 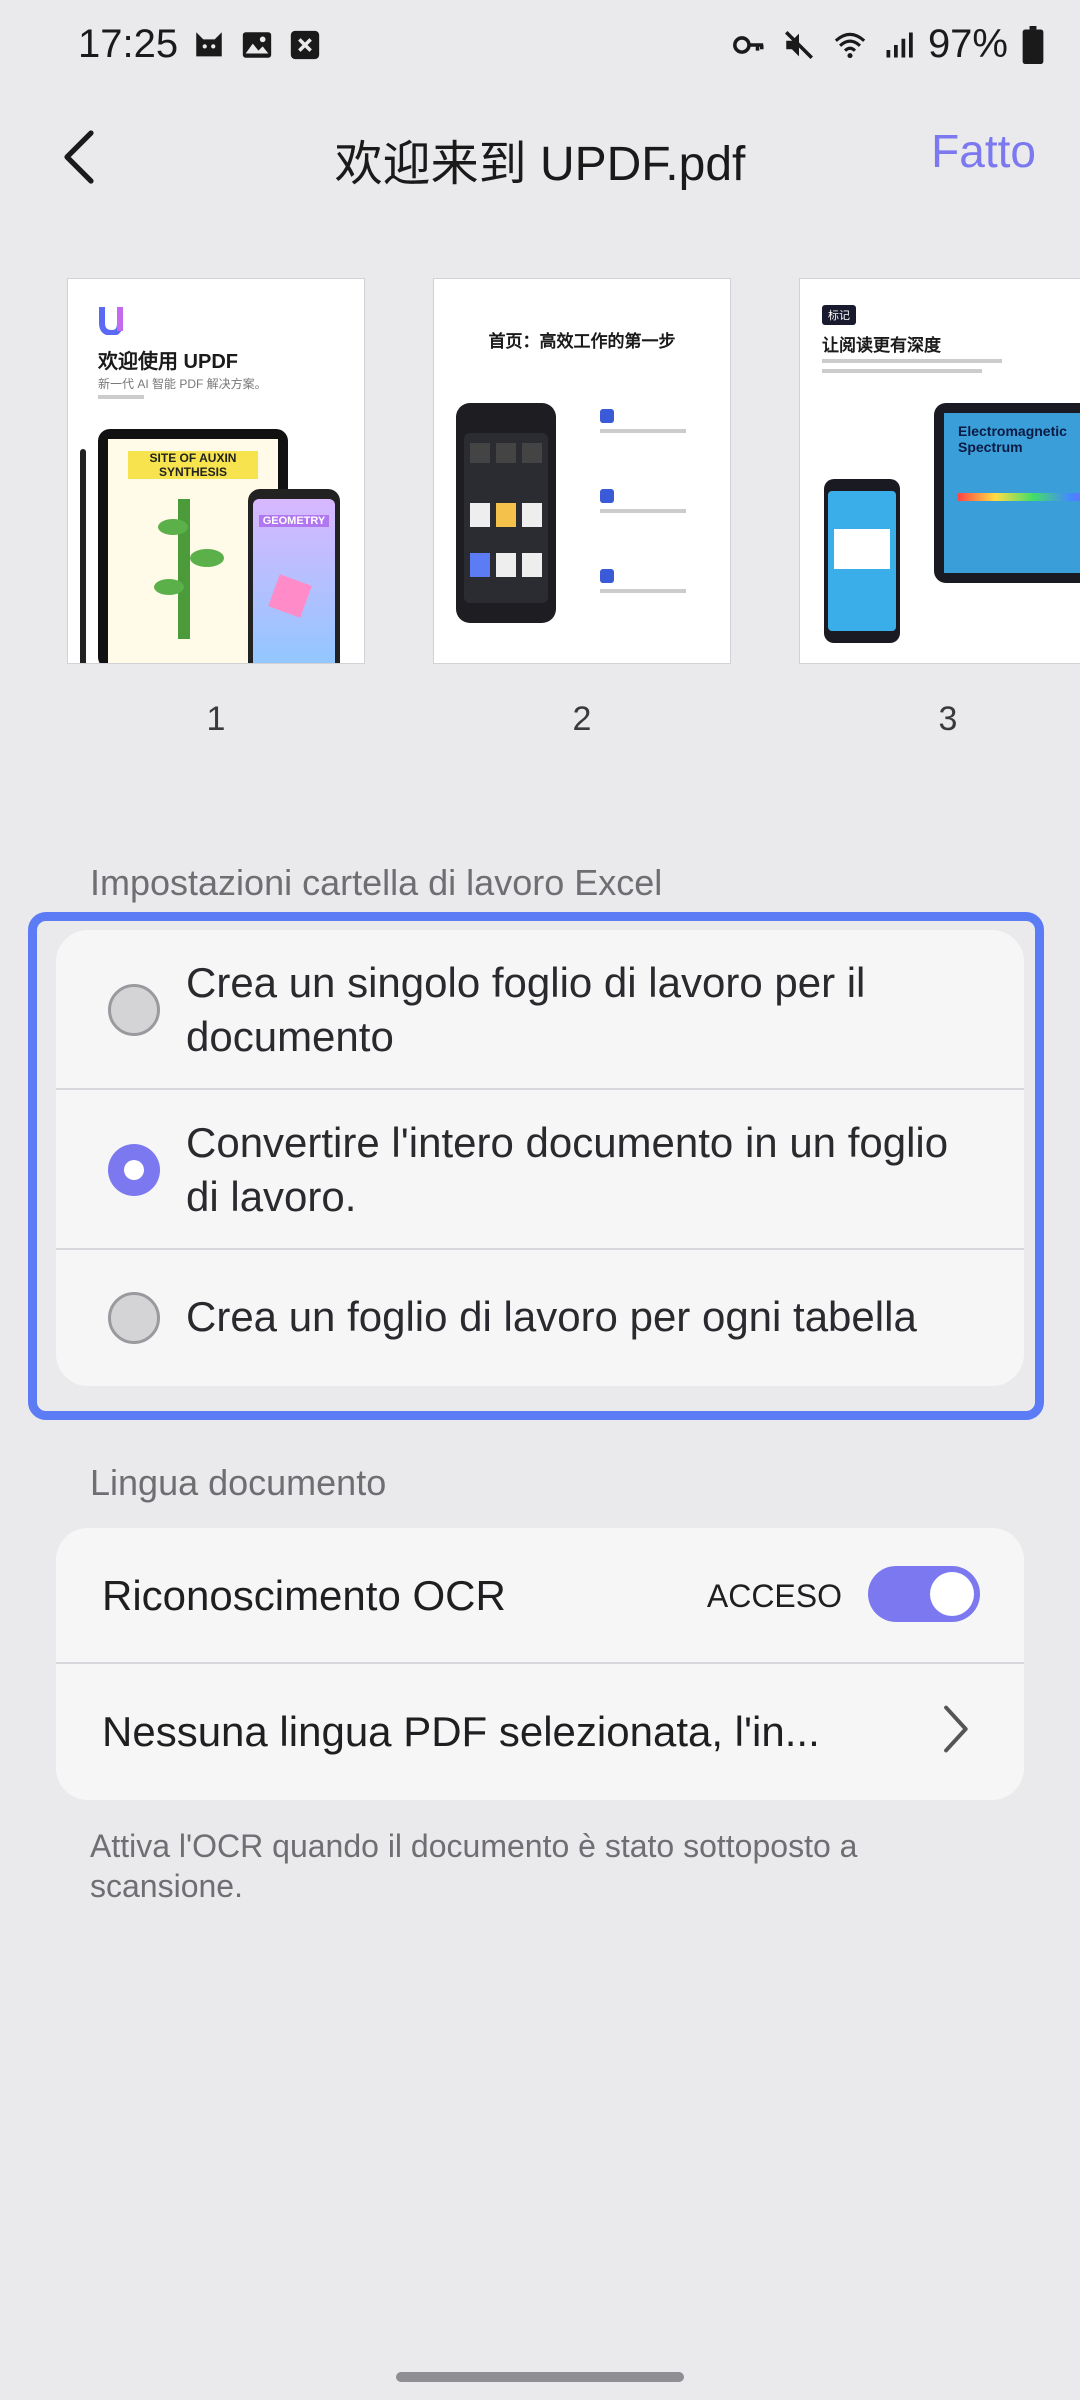 I want to click on page-number: 1, so click(x=216, y=719).